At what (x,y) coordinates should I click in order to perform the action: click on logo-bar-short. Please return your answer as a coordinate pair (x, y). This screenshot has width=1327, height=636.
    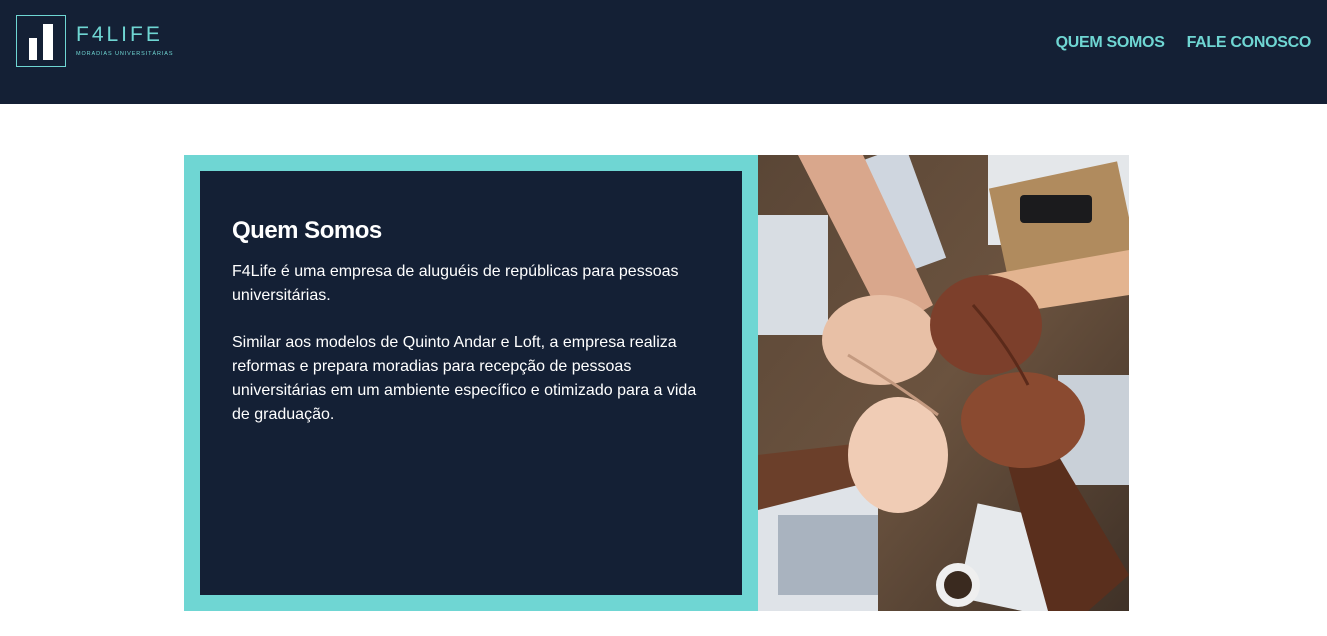
    Looking at the image, I should click on (33, 49).